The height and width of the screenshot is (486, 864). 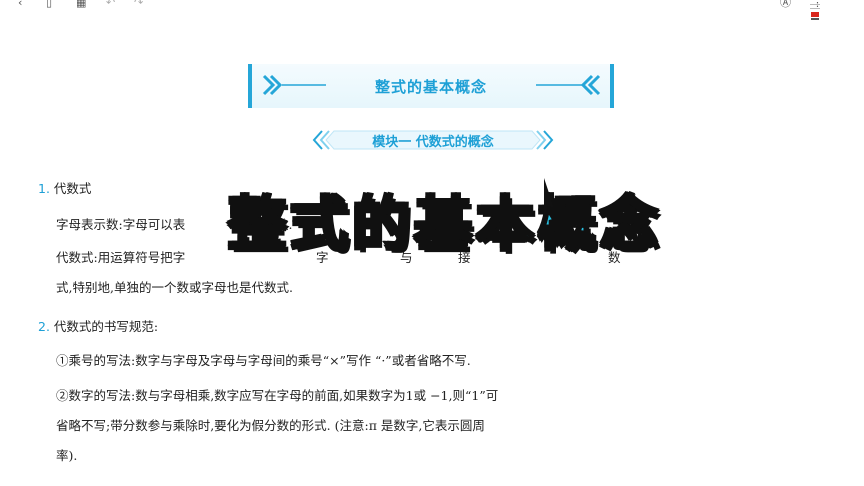 I want to click on overlay-title: 整式的基本概念, so click(x=444, y=224).